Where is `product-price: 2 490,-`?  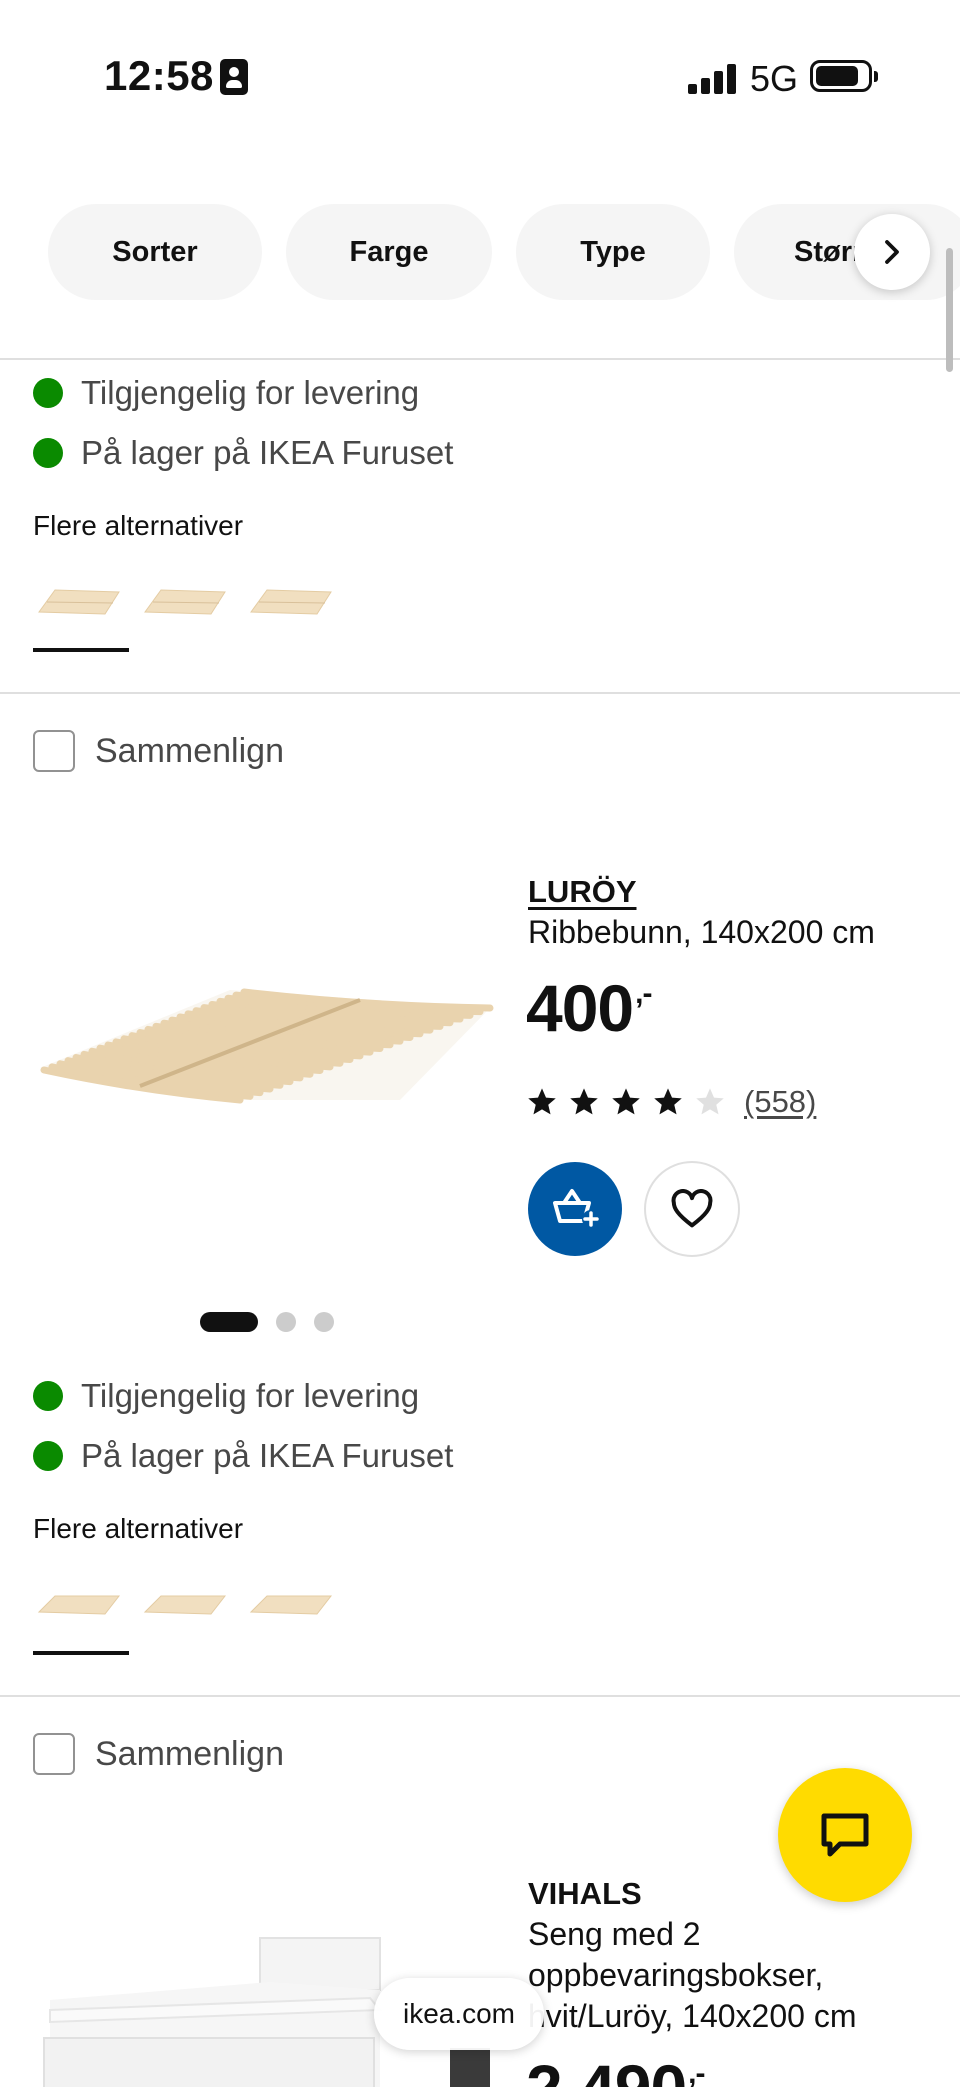
product-price: 2 490,- is located at coordinates (616, 2069).